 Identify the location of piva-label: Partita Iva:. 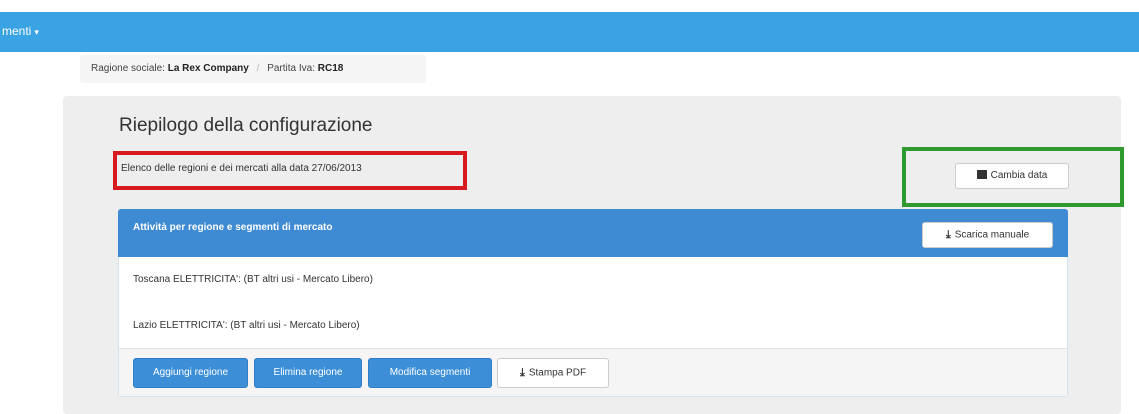
(291, 68).